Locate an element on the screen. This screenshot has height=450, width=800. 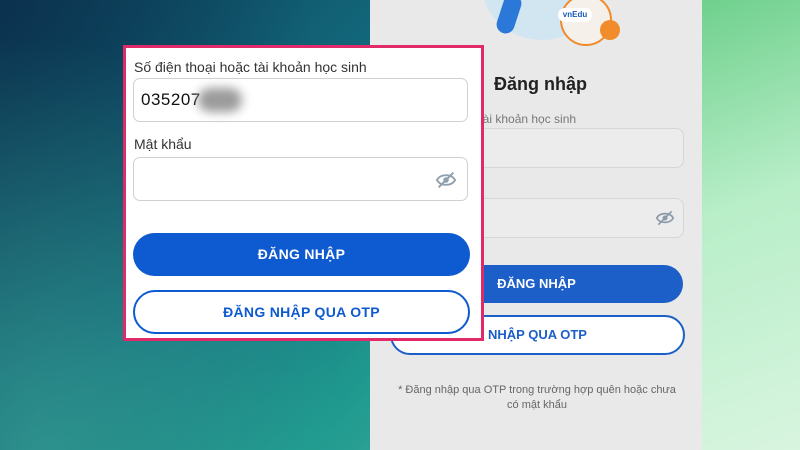
login-button: ĐĂNG NHẬP is located at coordinates (301, 254).